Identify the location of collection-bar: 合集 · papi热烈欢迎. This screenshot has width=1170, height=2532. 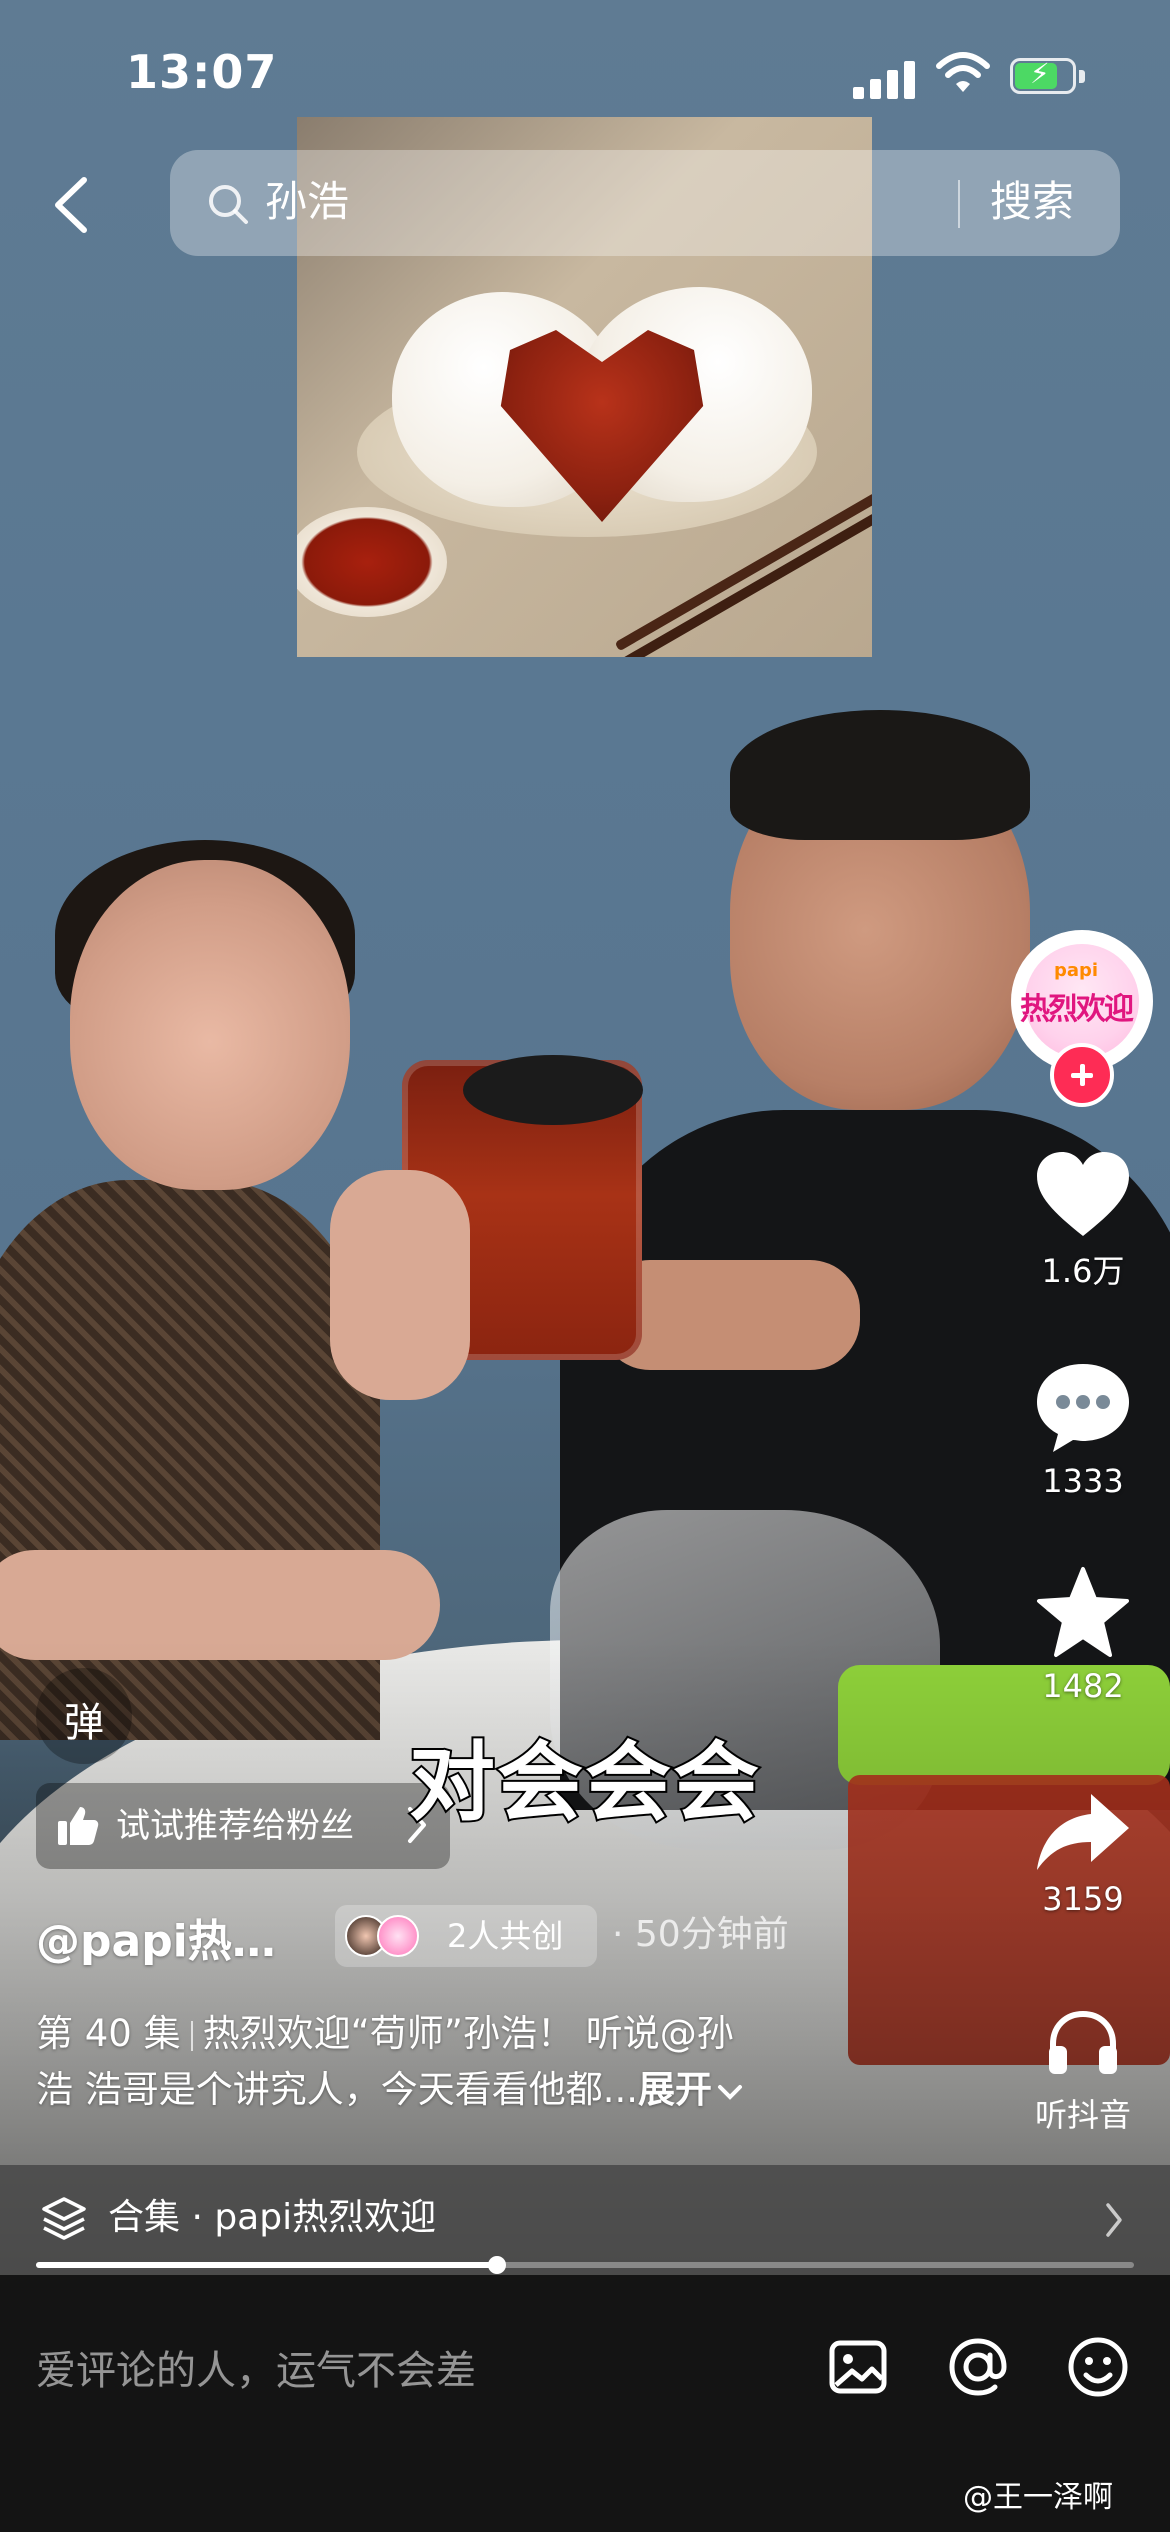
(585, 2220).